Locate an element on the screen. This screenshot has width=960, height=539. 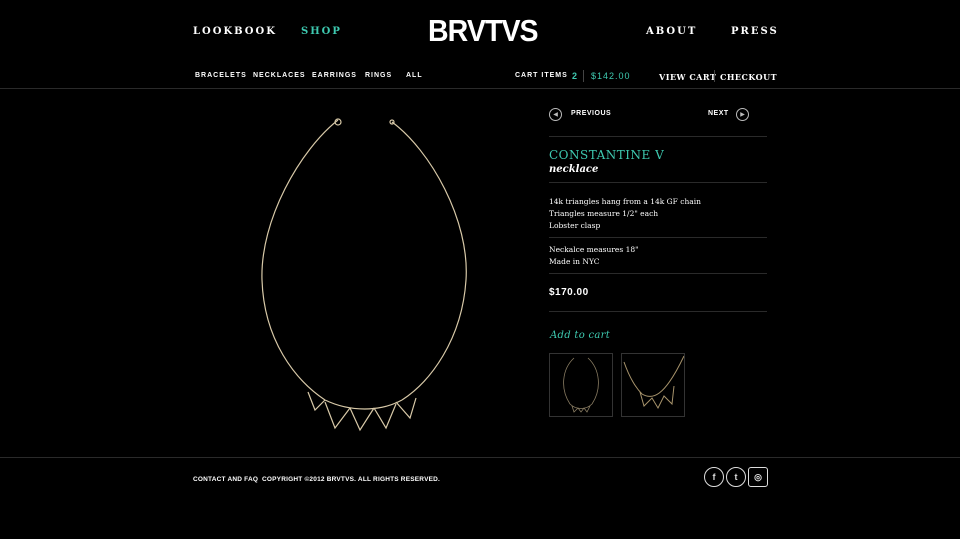
previous-arrow-icon: ◀ is located at coordinates (555, 114).